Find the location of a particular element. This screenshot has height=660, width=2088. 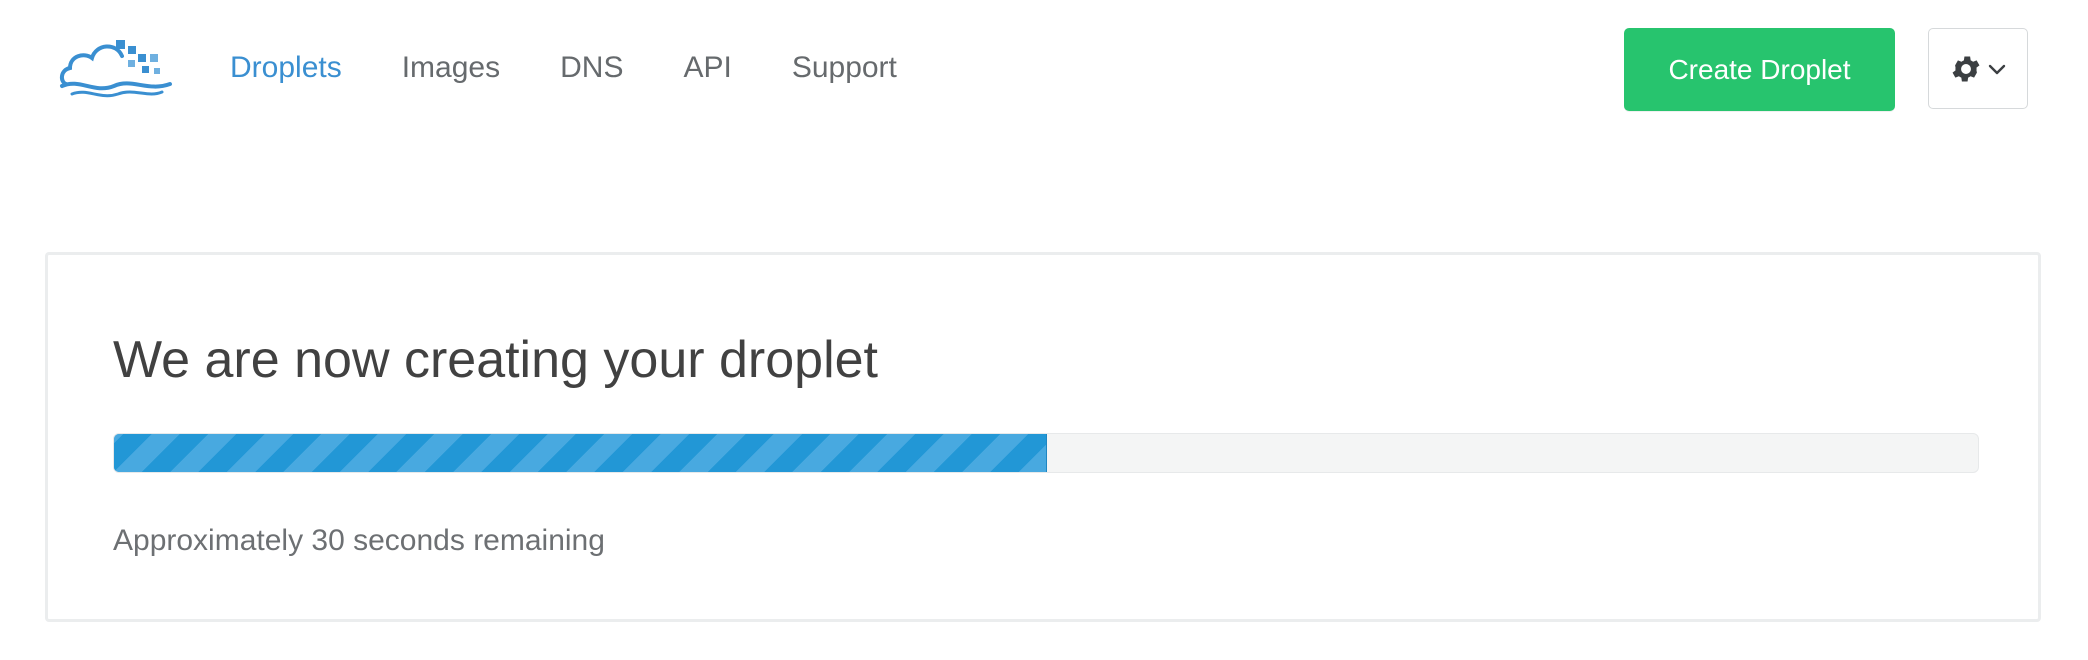

settings-menu-button is located at coordinates (1978, 68).